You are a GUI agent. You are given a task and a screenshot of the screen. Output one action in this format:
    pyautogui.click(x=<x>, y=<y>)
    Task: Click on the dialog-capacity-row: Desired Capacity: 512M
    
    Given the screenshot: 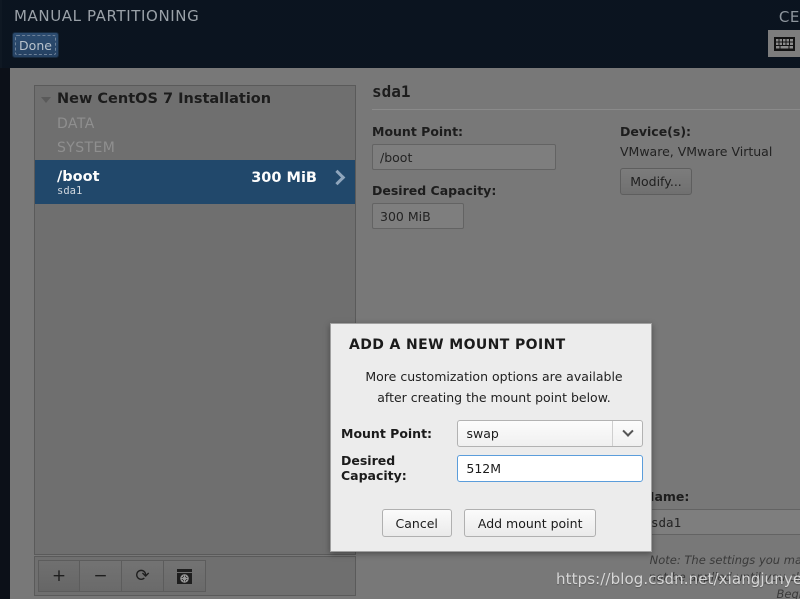 What is the action you would take?
    pyautogui.click(x=492, y=468)
    